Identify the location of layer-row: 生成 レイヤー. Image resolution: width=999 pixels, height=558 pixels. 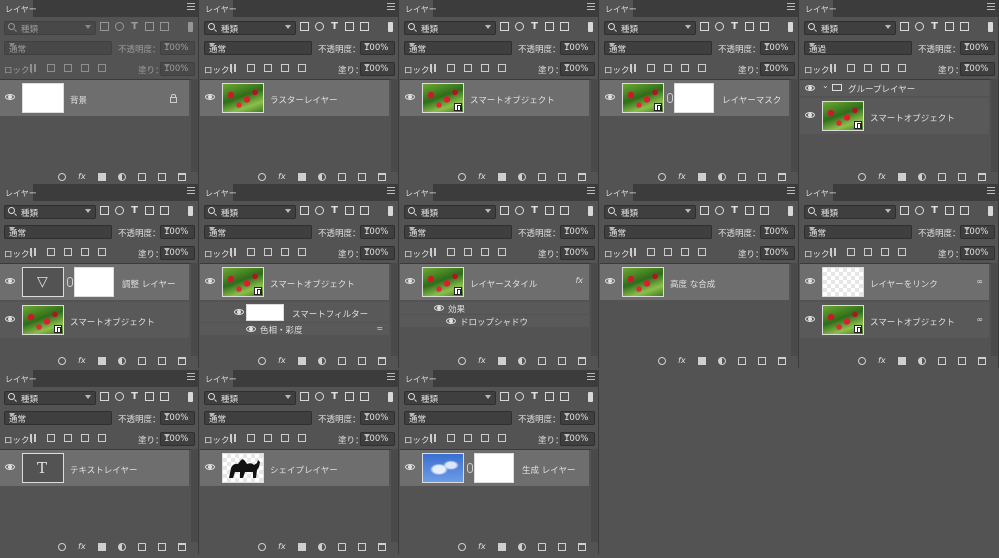
(494, 468).